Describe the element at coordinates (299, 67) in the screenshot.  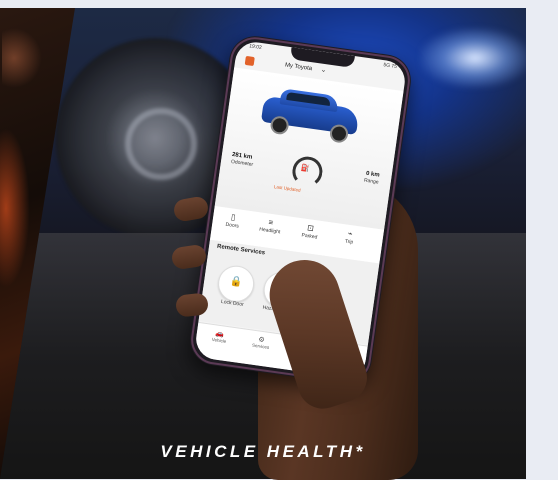
I see `vehicle-selector-label: My Toyota` at that location.